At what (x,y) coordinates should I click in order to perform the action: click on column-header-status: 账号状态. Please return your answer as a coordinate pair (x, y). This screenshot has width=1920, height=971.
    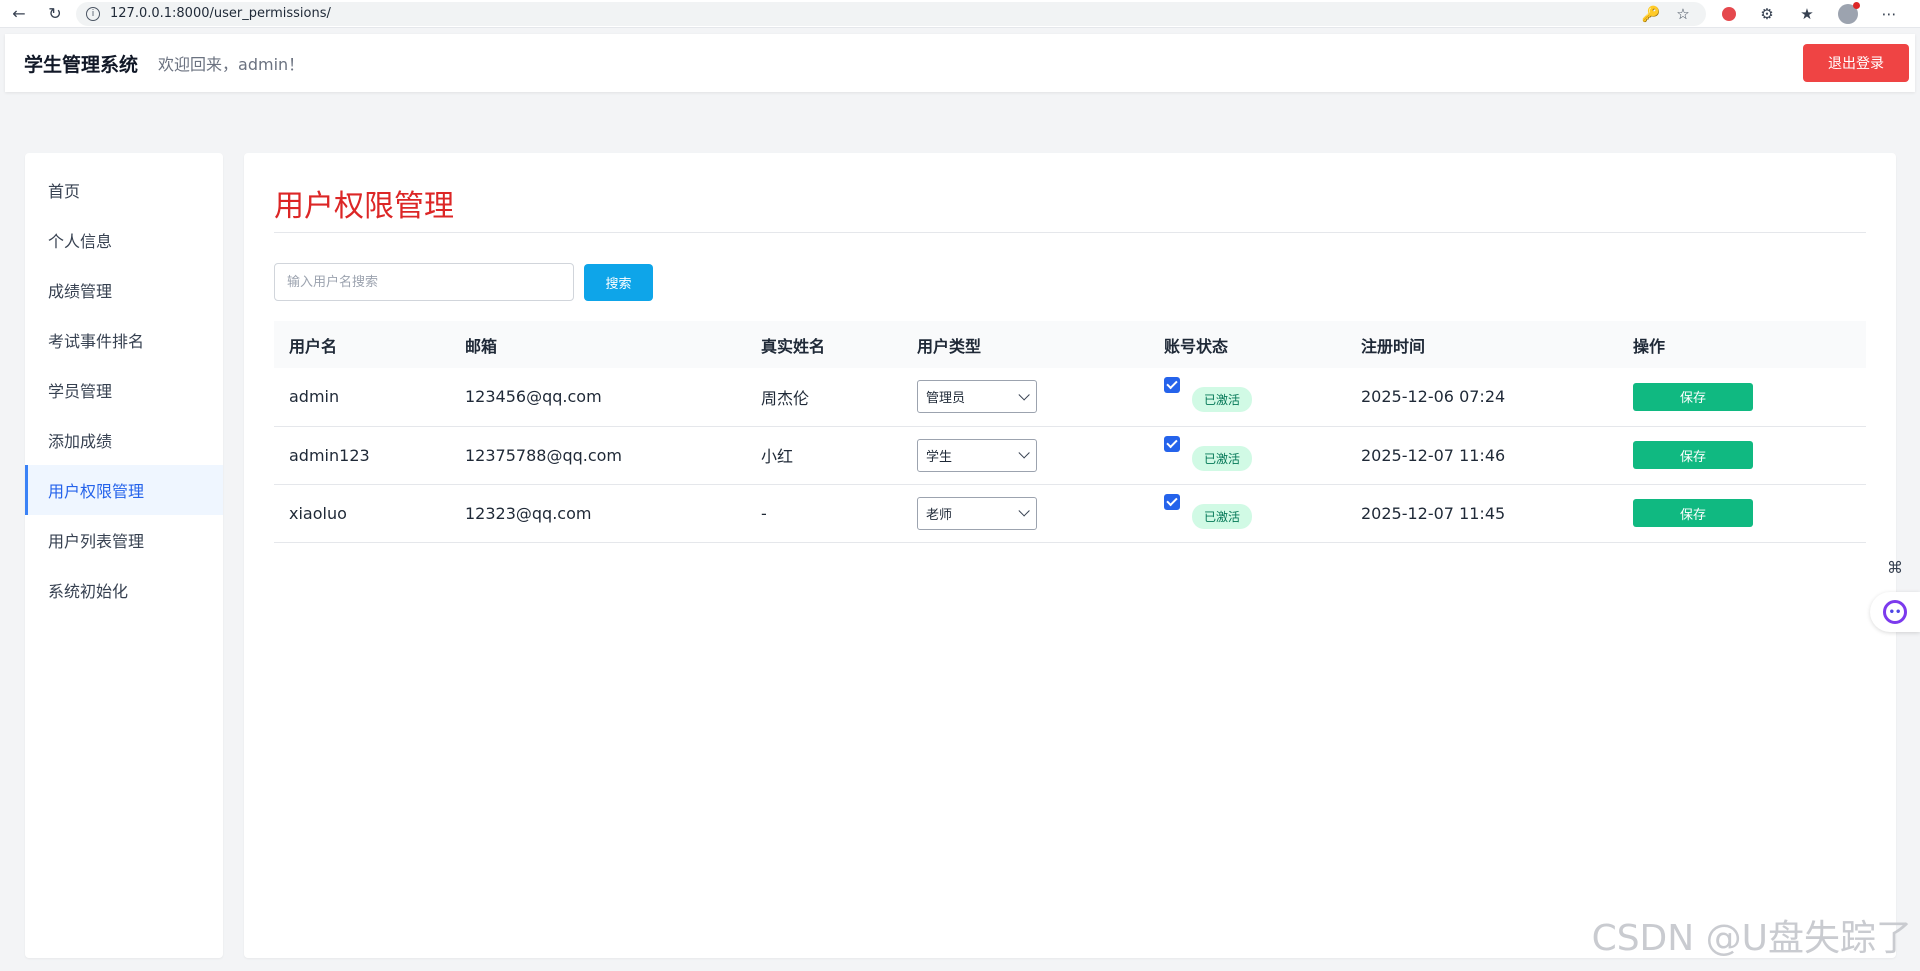
    Looking at the image, I should click on (1196, 346).